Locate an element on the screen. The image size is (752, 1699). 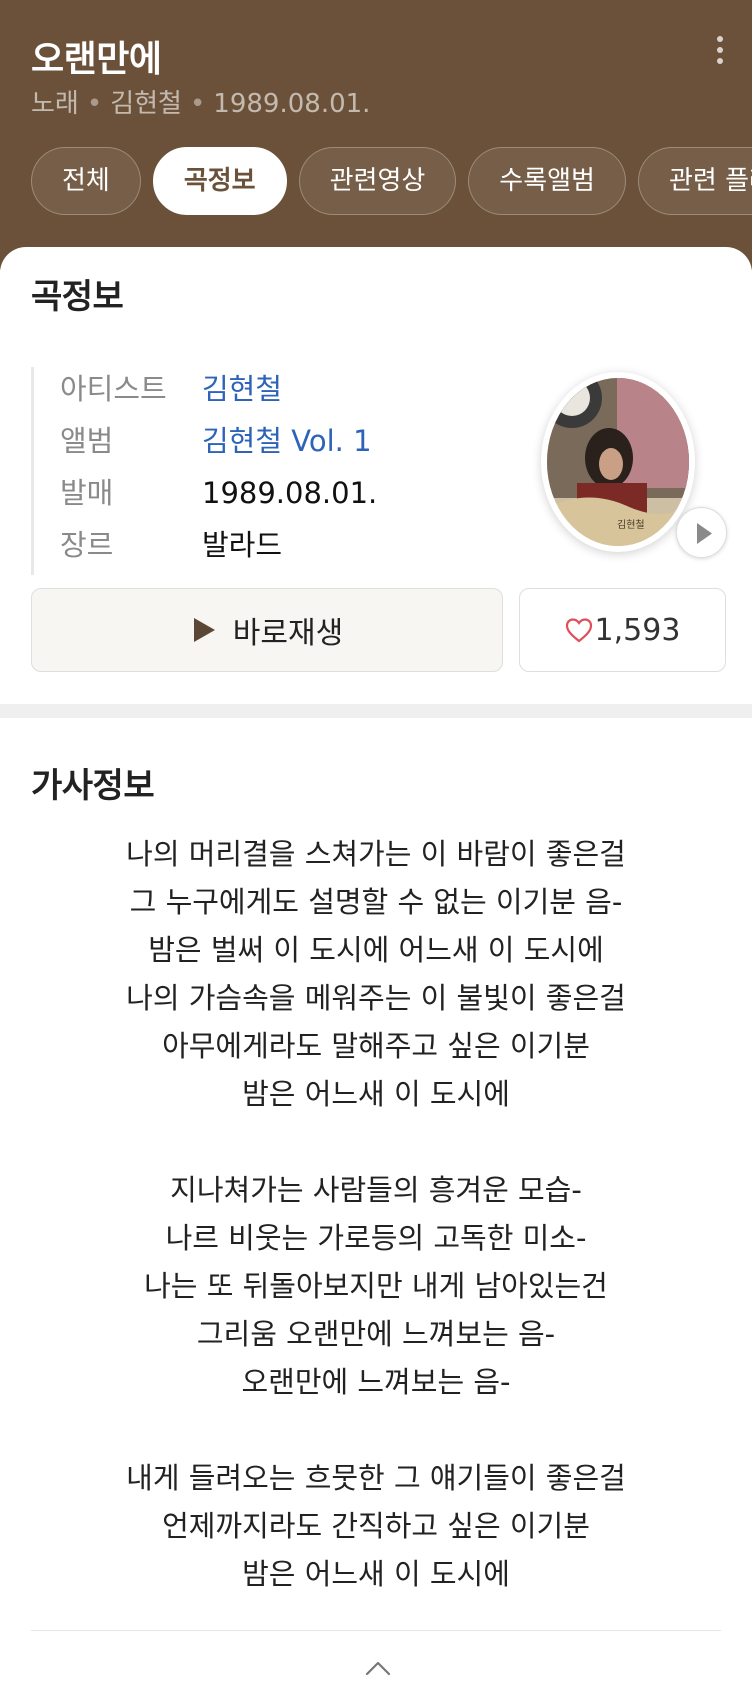
album-play-button is located at coordinates (701, 532).